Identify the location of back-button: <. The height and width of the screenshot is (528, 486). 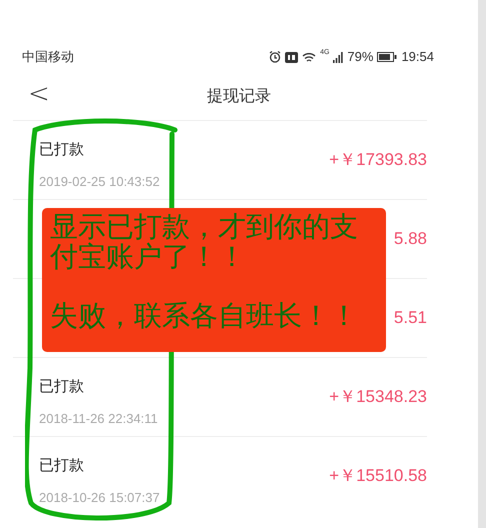
(39, 94).